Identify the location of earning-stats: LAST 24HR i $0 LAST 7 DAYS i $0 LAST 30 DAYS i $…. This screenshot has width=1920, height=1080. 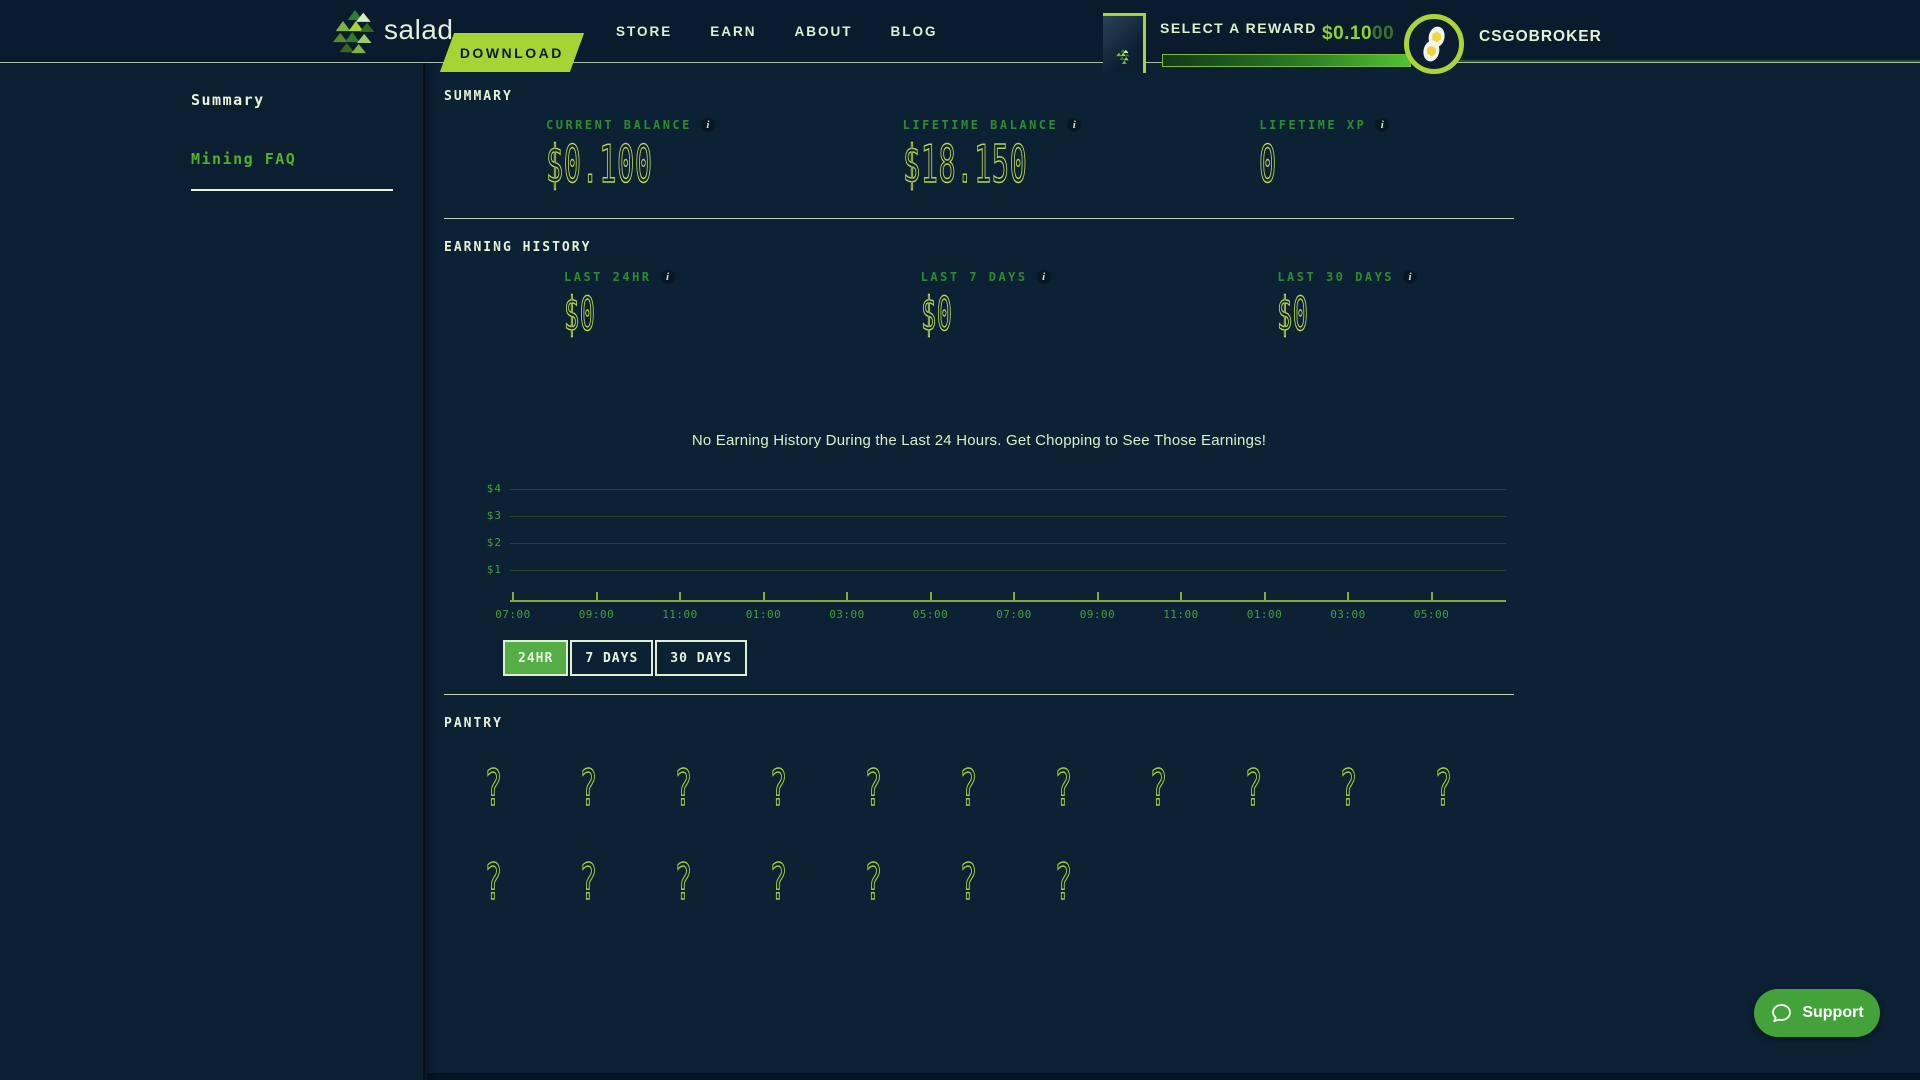
(979, 305).